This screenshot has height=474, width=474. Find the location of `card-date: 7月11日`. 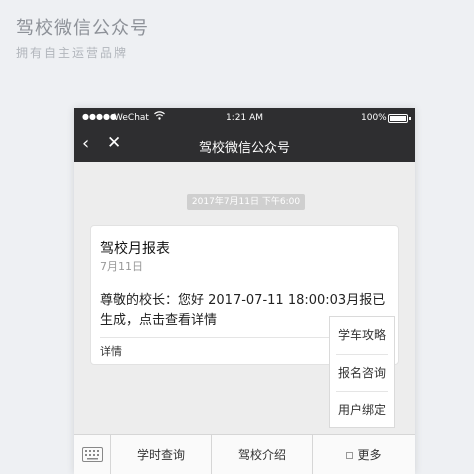

card-date: 7月11日 is located at coordinates (121, 266).